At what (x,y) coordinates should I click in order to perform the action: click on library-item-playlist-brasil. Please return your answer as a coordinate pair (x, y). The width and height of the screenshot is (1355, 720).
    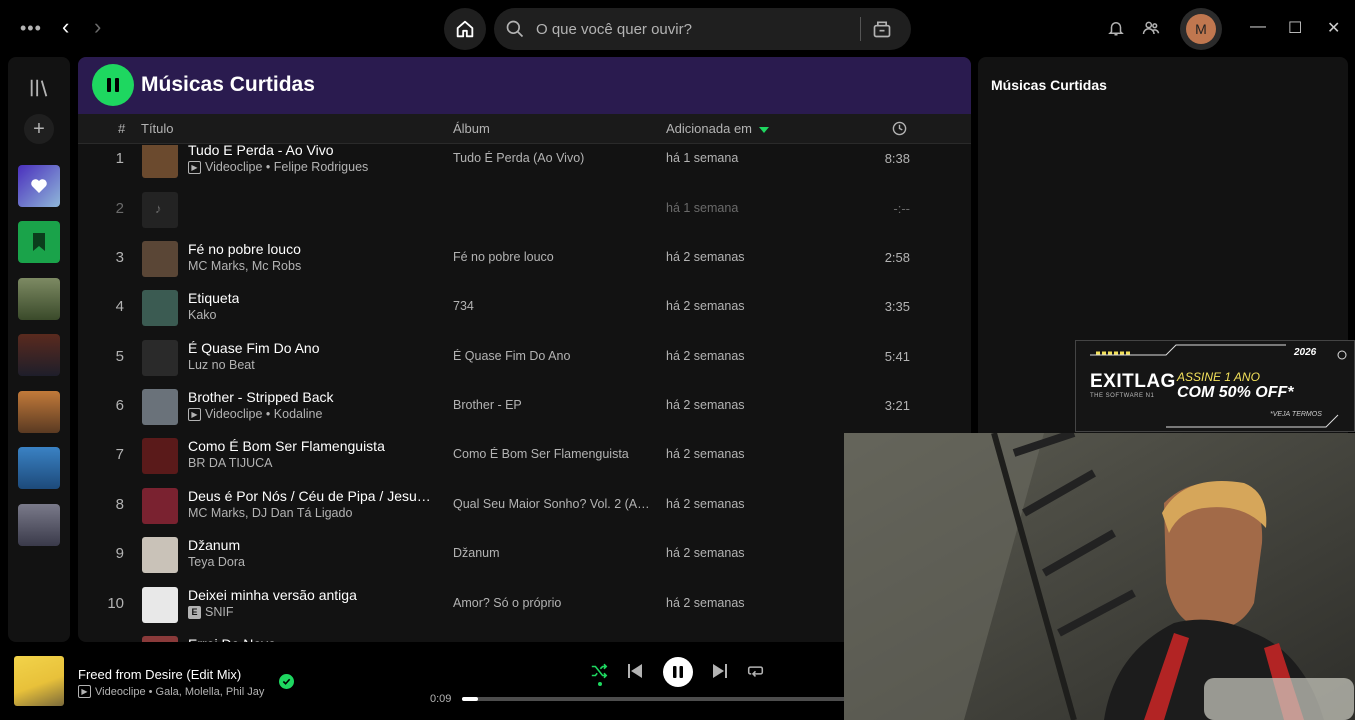
    Looking at the image, I should click on (39, 299).